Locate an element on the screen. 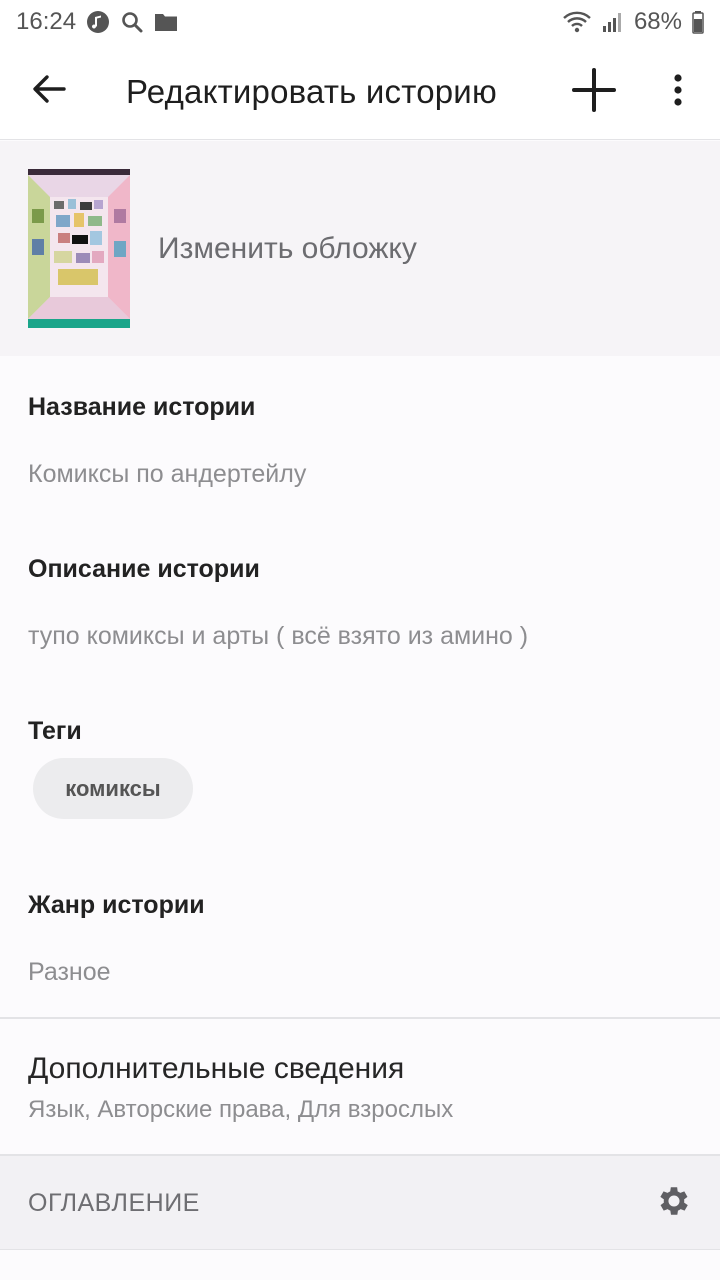 This screenshot has height=1280, width=720. story-title-field: Комиксы по андертейлу is located at coordinates (167, 474).